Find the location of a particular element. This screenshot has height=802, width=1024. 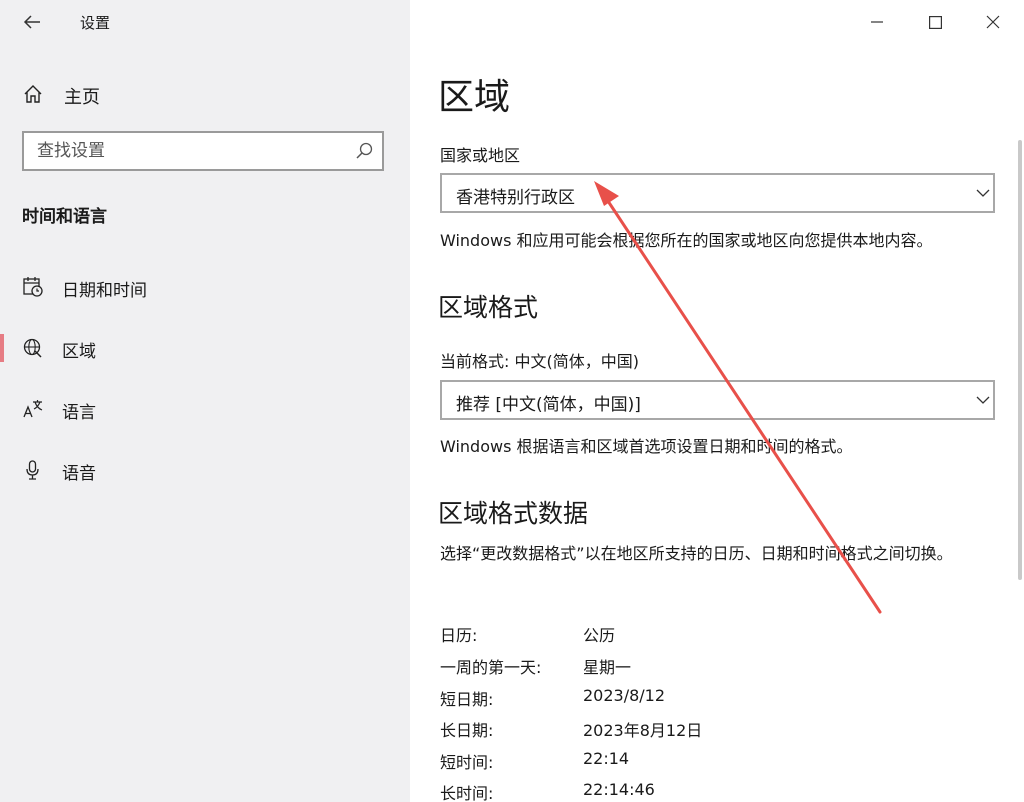

minimize-icon is located at coordinates (877, 22).